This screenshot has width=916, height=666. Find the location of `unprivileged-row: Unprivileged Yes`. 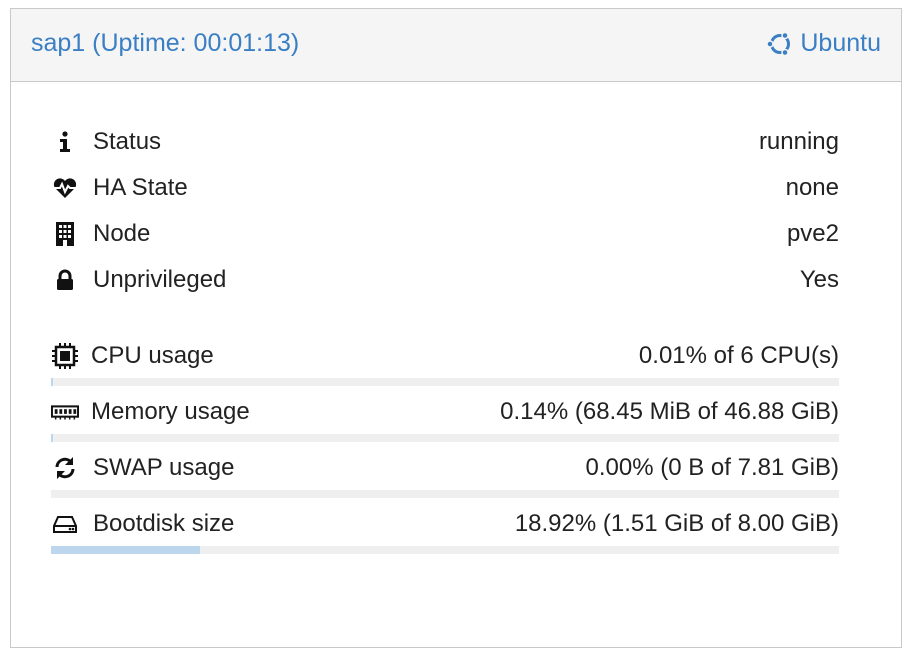

unprivileged-row: Unprivileged Yes is located at coordinates (445, 280).